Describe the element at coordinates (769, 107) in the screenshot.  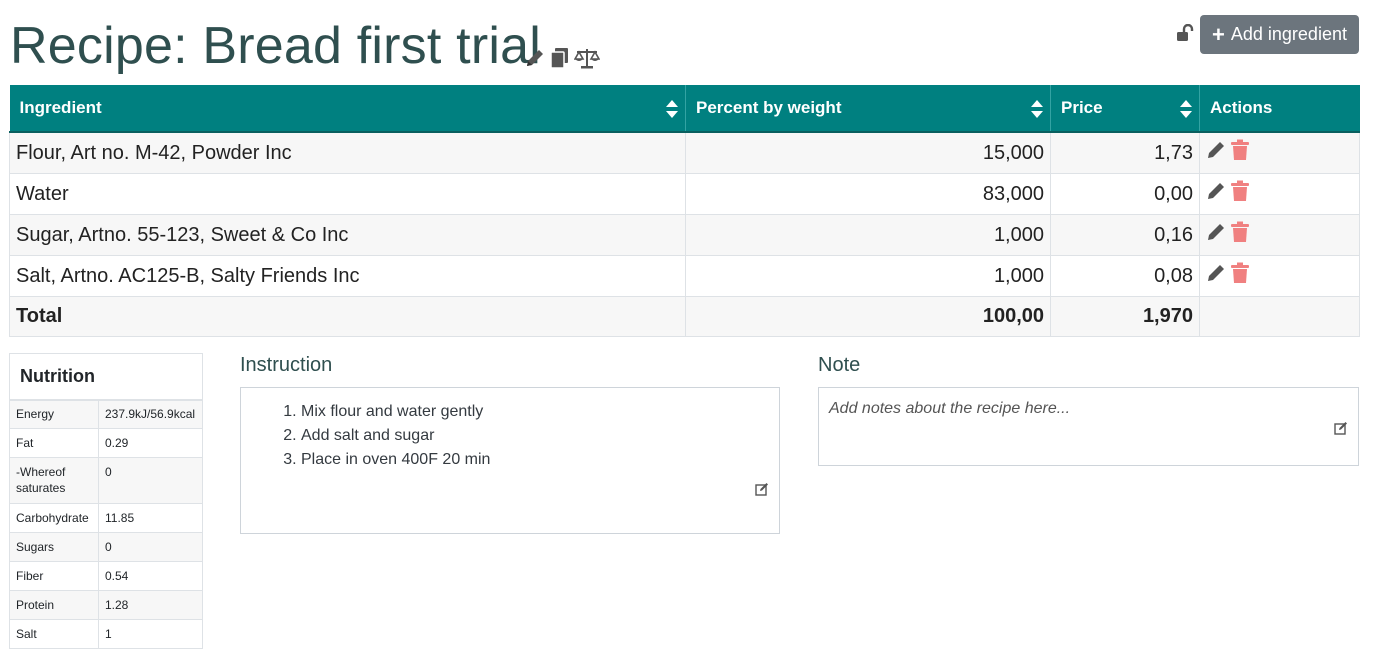
I see `column-header-label: Percent by weight` at that location.